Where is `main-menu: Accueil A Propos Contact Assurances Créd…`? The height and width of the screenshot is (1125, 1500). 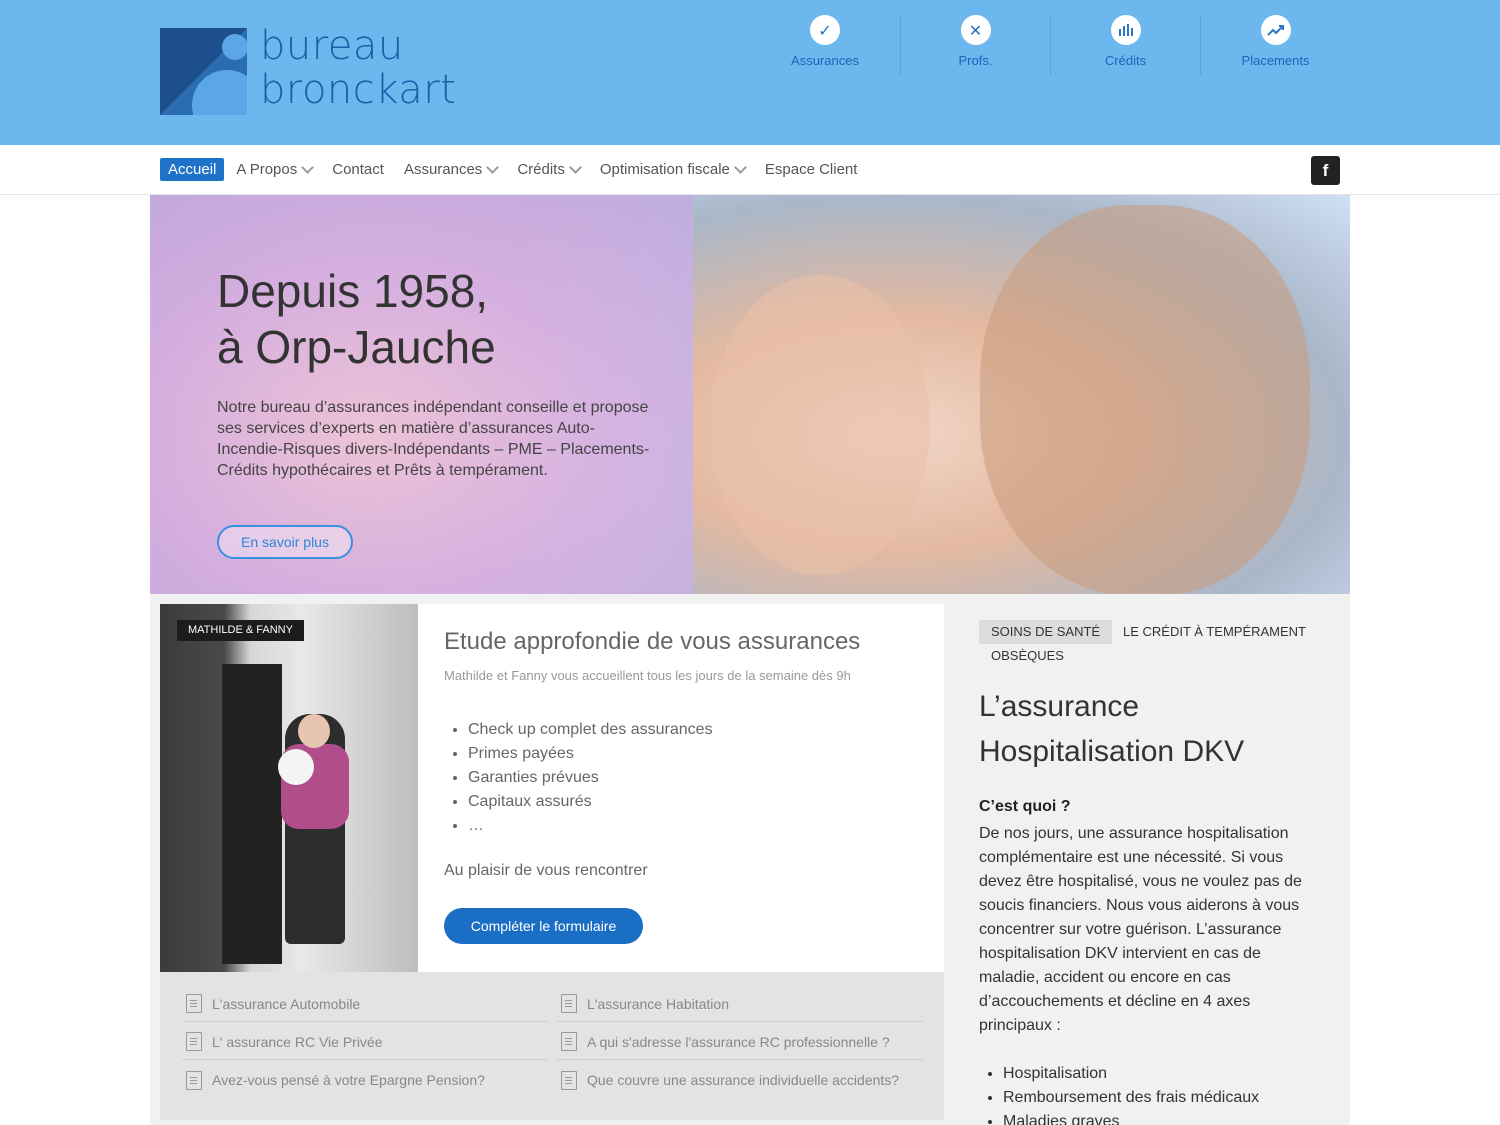 main-menu: Accueil A Propos Contact Assurances Créd… is located at coordinates (514, 169).